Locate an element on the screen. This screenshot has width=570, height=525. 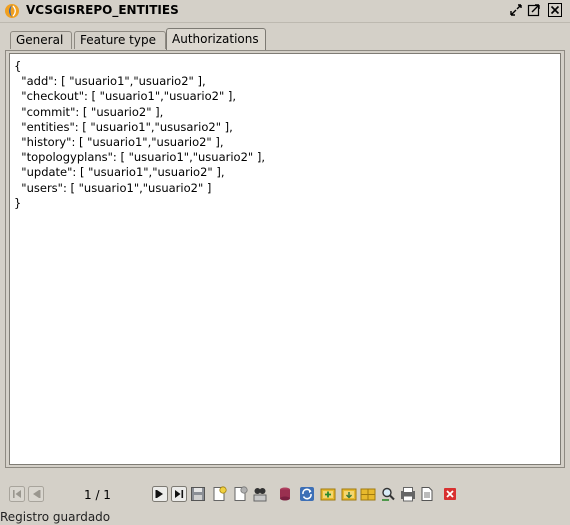
report-document-icon is located at coordinates (427, 494).